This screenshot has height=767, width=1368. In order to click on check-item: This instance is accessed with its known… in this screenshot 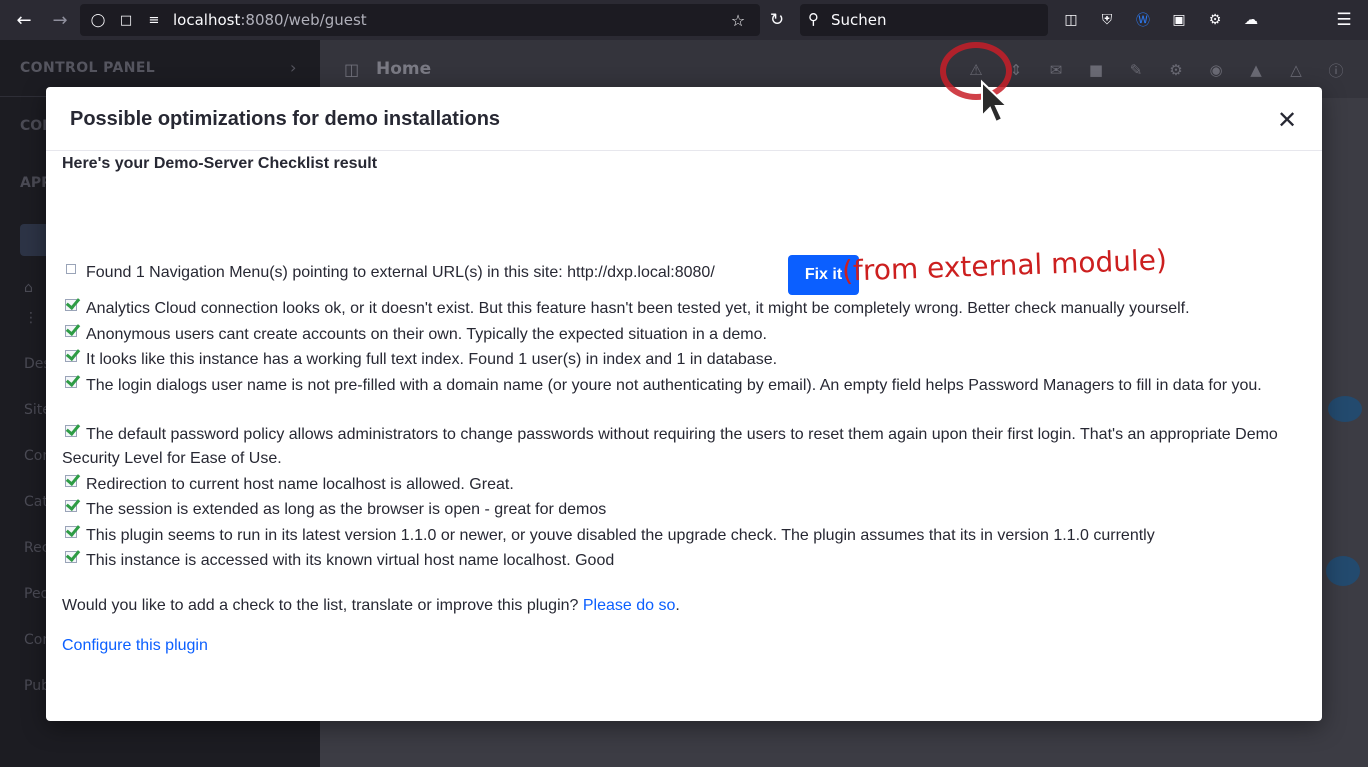, I will do `click(687, 561)`.